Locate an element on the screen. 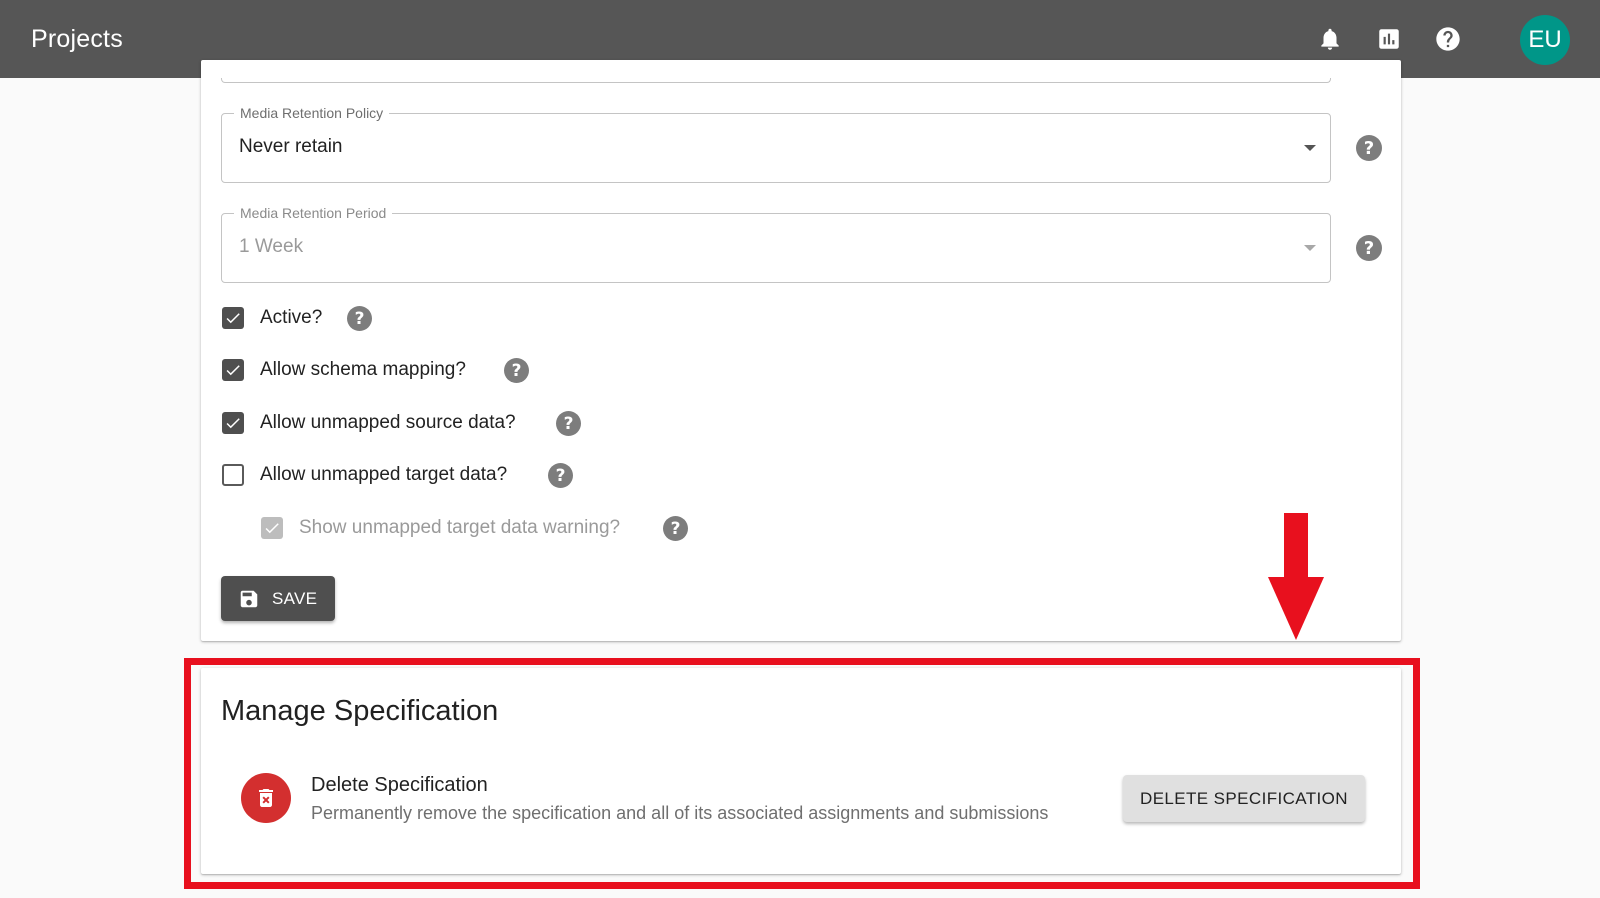 Image resolution: width=1600 pixels, height=898 pixels. annotation-arrow-icon is located at coordinates (1296, 576).